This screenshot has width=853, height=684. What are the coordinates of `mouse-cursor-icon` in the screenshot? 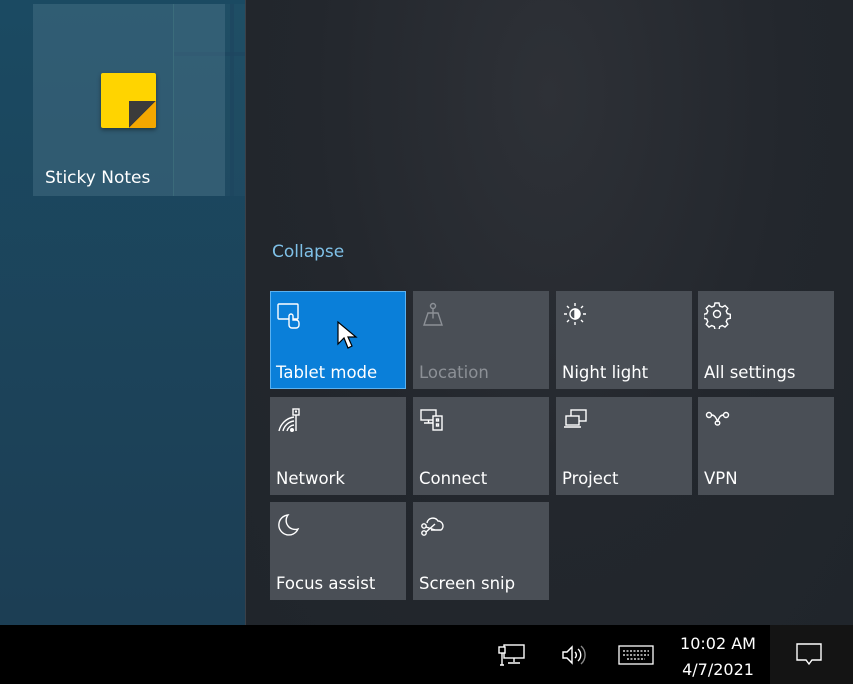 It's located at (347, 334).